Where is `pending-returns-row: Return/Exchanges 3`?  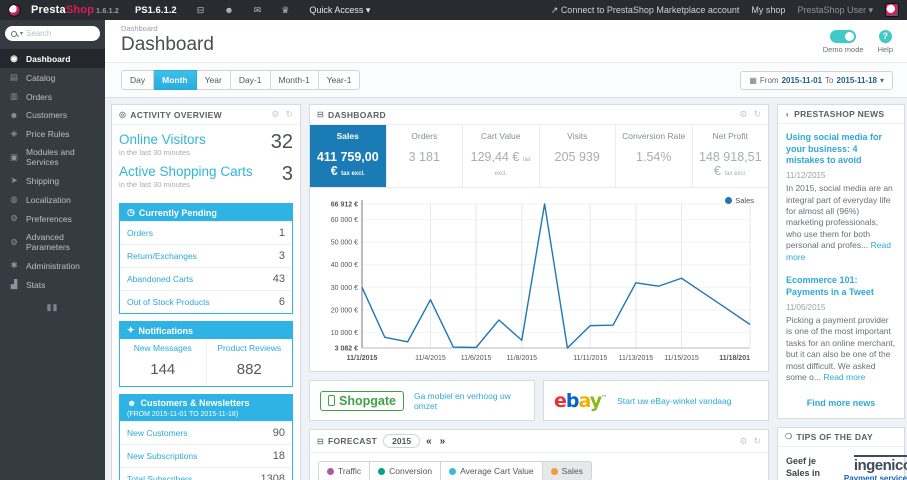
pending-returns-row: Return/Exchanges 3 is located at coordinates (206, 255).